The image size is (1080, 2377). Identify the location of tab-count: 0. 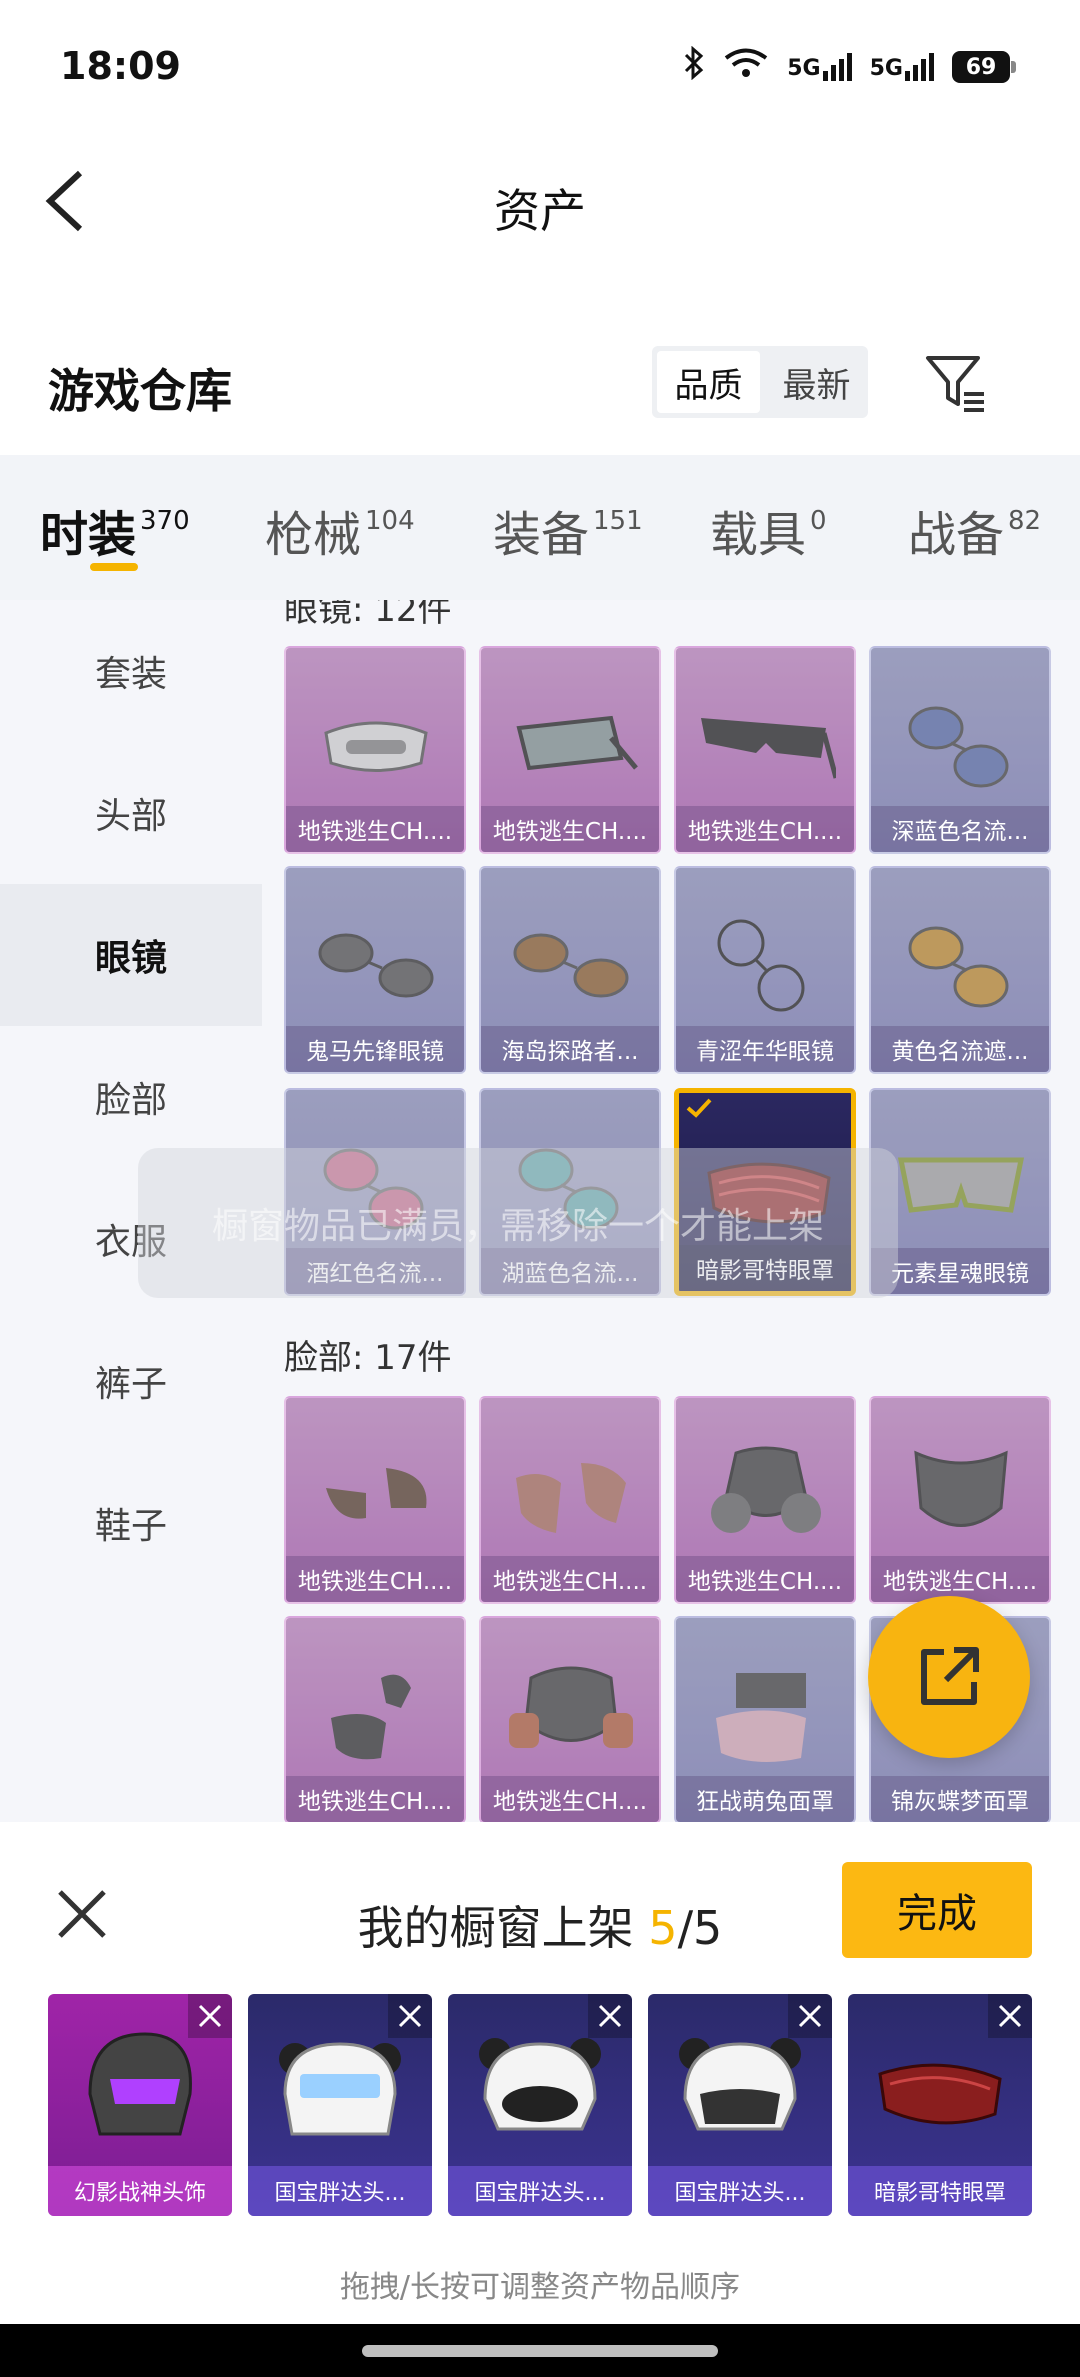
(818, 521).